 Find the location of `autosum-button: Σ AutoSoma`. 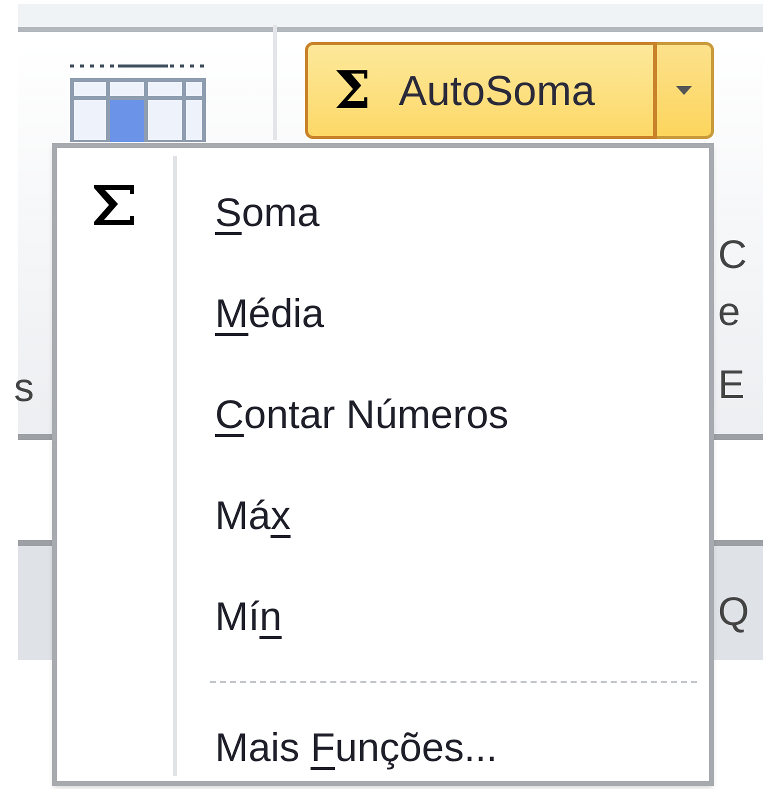

autosum-button: Σ AutoSoma is located at coordinates (481, 90).